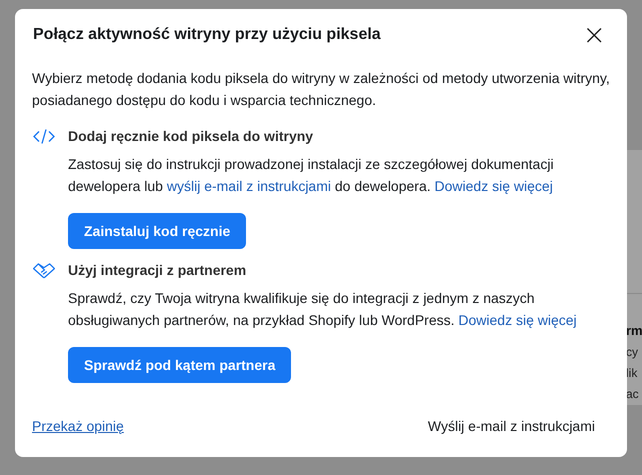 This screenshot has height=475, width=642. I want to click on background-text: lik, so click(632, 373).